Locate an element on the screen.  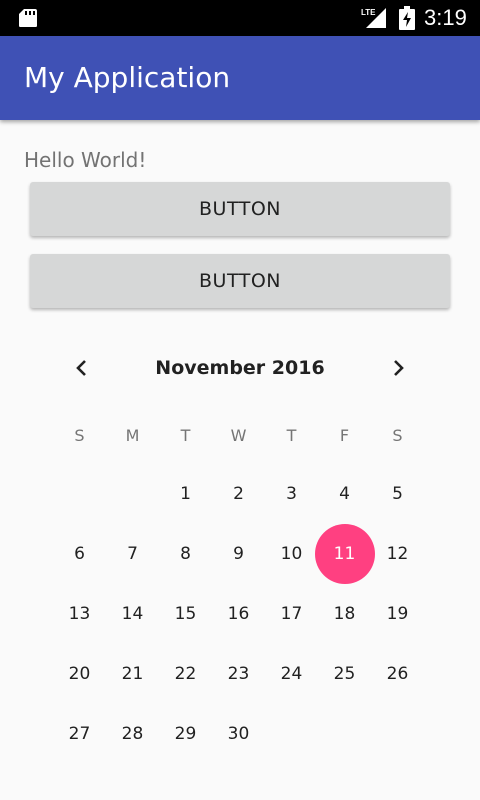
calendar-day: 13 is located at coordinates (79, 614).